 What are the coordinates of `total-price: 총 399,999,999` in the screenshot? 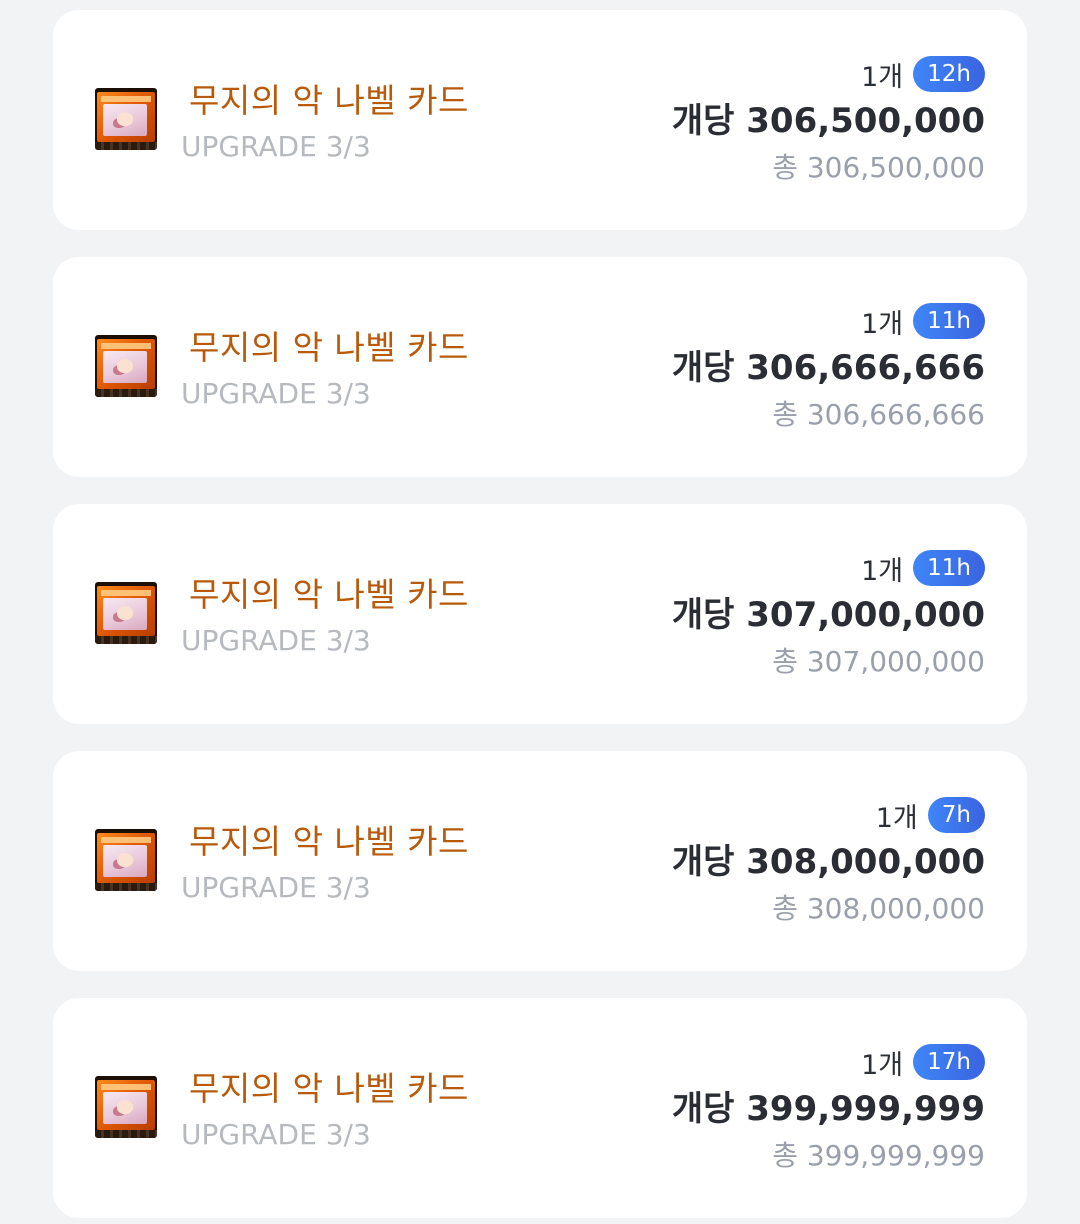 It's located at (828, 1156).